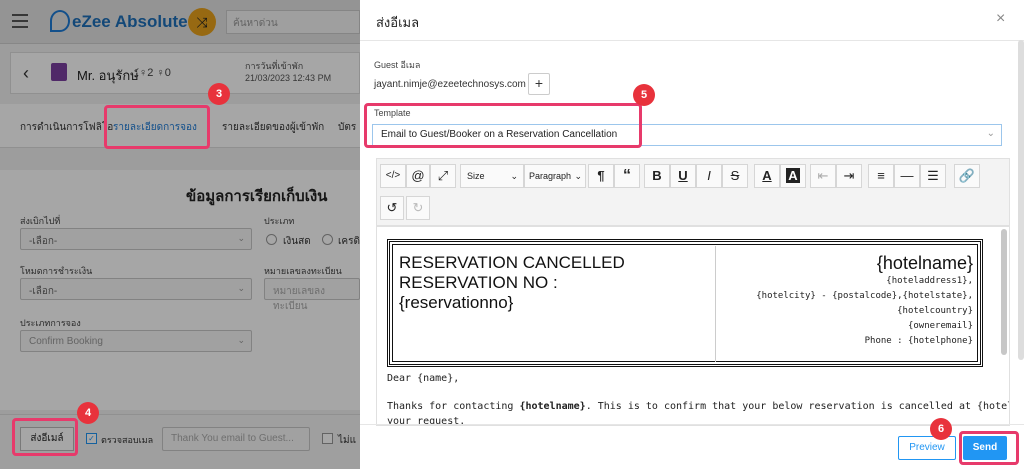 Image resolution: width=1024 pixels, height=469 pixels. I want to click on credit-label: เครดิ, so click(349, 241).